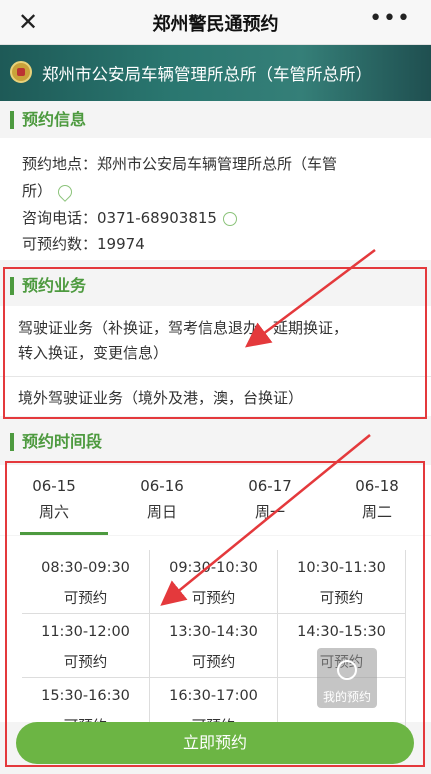  I want to click on top-bar: ✕ 郑州警民通预约 •••, so click(215, 22).